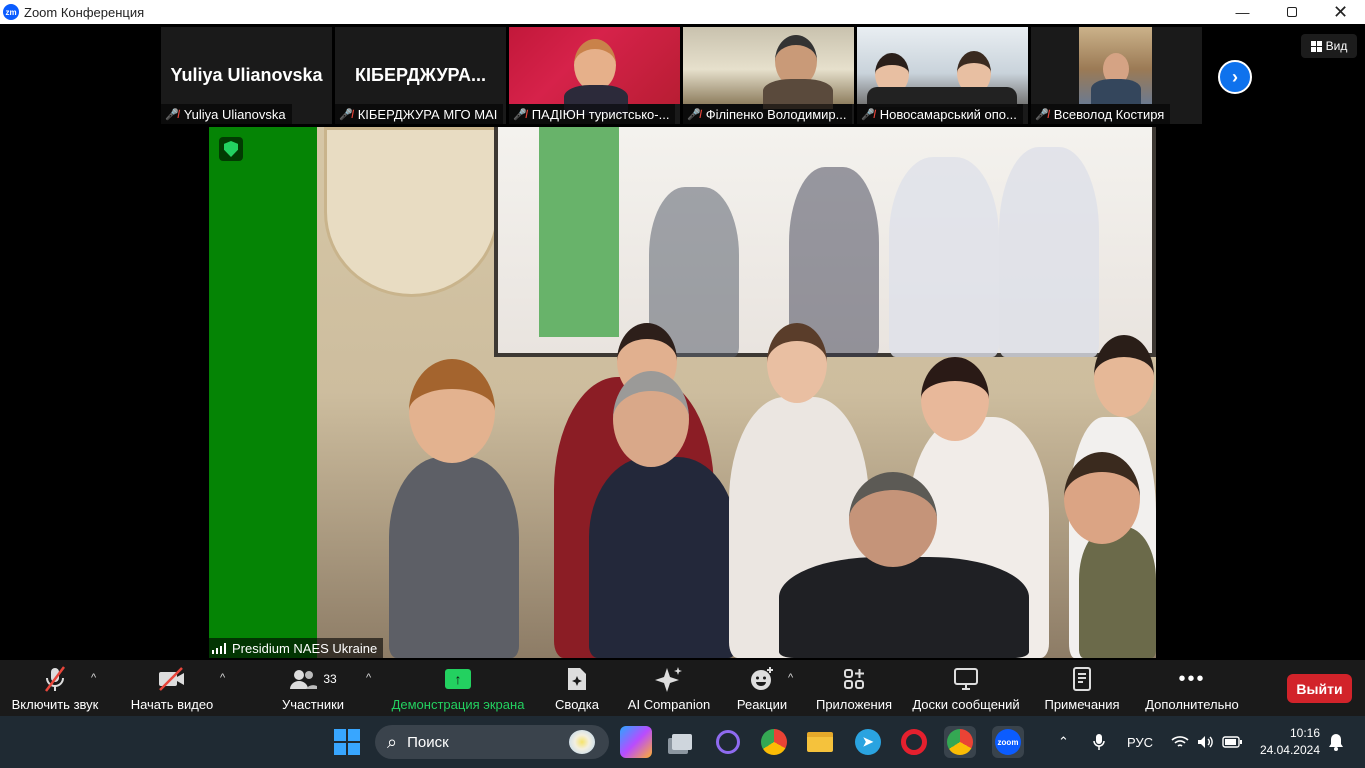  Describe the element at coordinates (774, 742) in the screenshot. I see `chrome-icon` at that location.